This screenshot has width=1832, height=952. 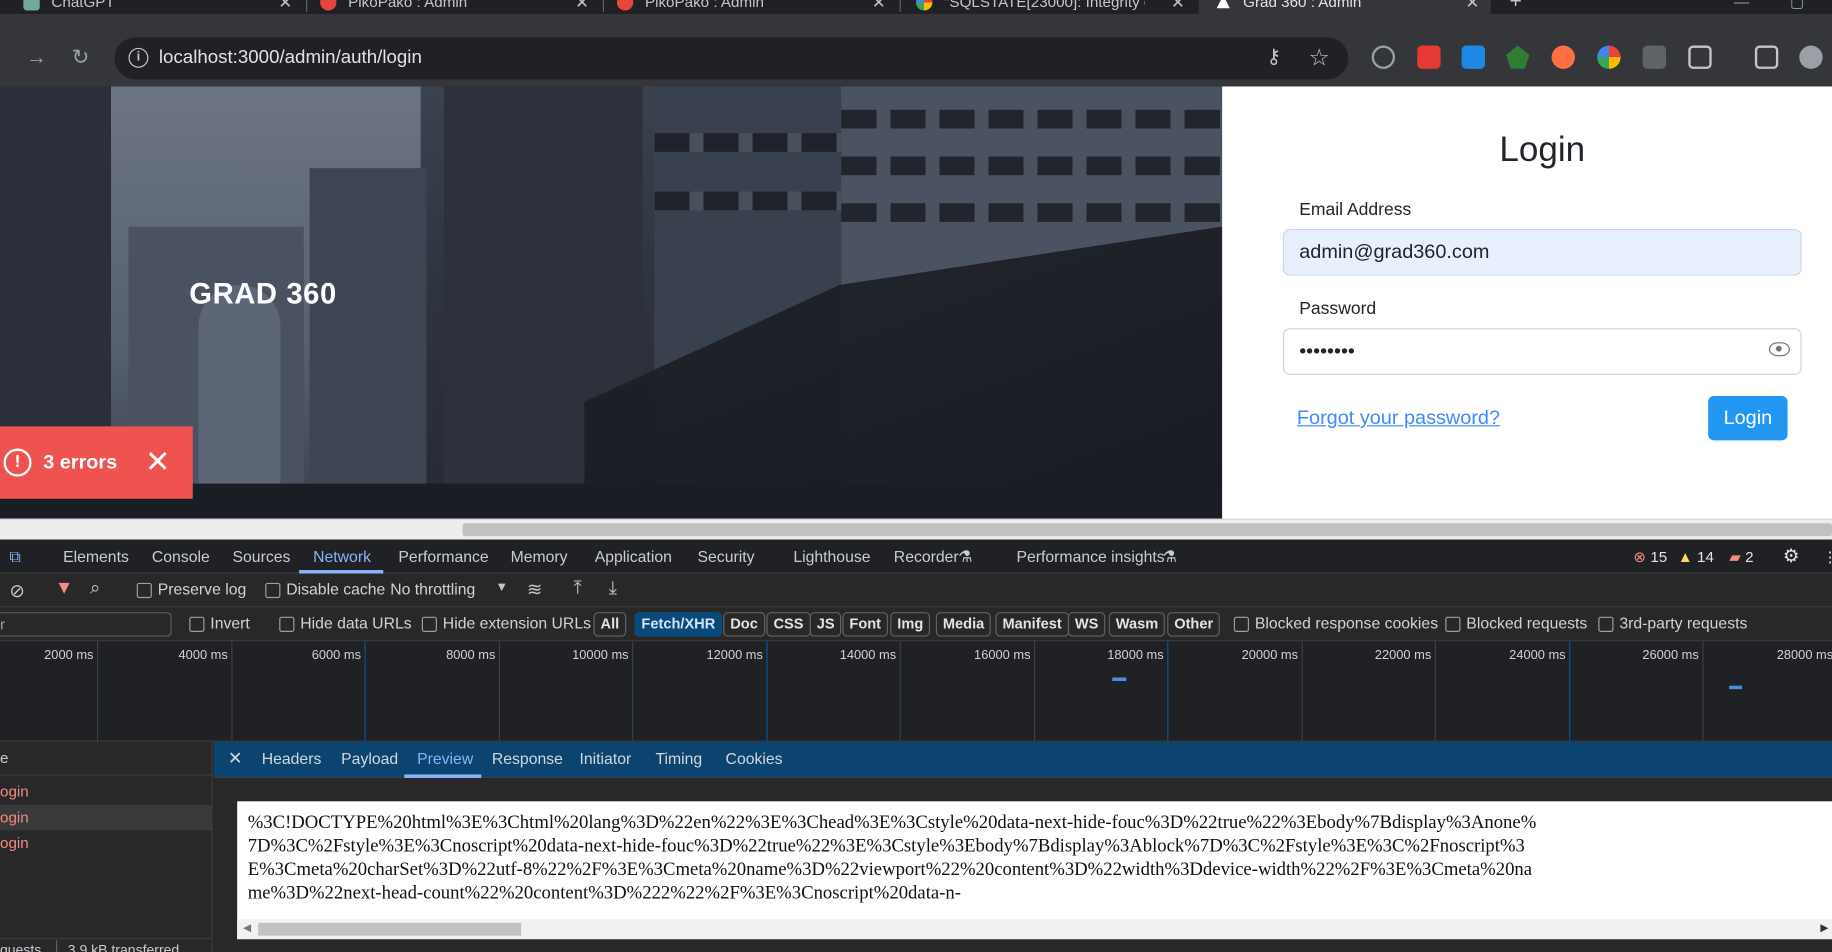 I want to click on third-party-requests-checkbox, so click(x=1606, y=624).